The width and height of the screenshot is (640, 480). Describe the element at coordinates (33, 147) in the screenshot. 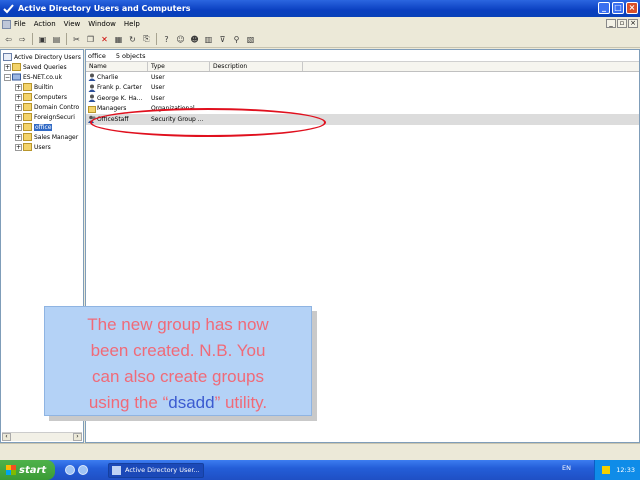

I see `tree-item-users: + Users` at that location.